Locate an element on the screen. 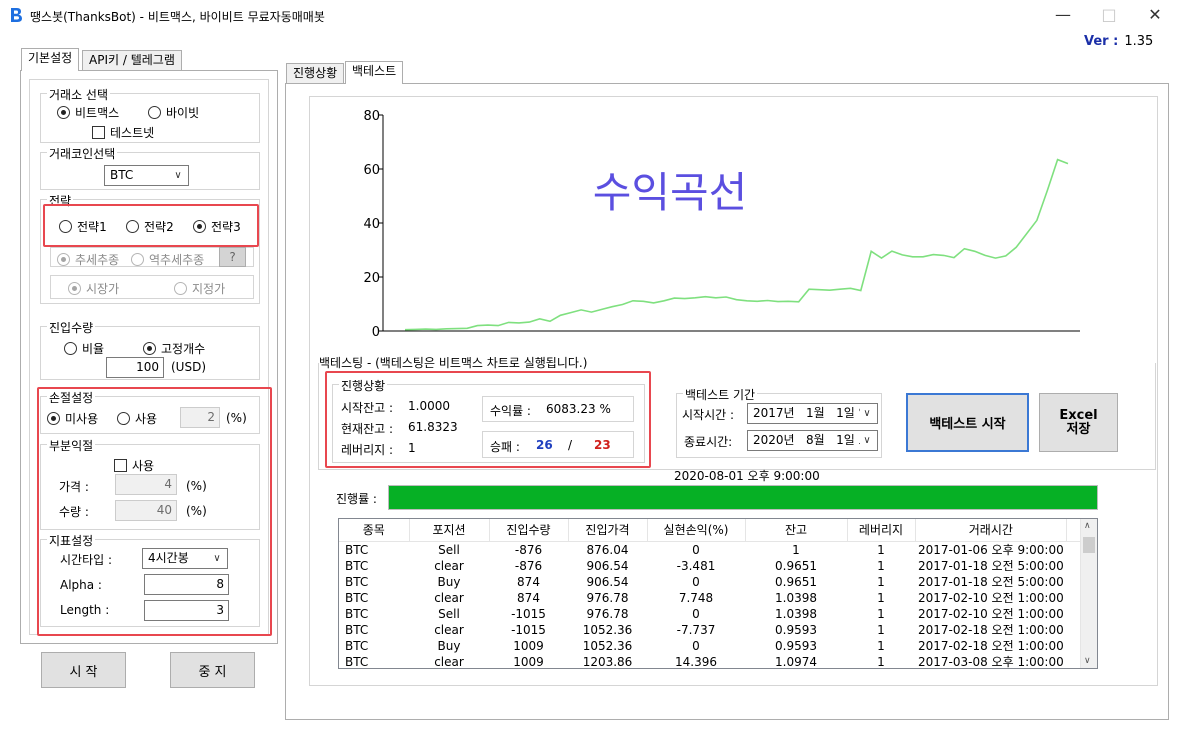 The width and height of the screenshot is (1178, 737). end-time-picker: 2020년 8월 1일 토. ∨ is located at coordinates (812, 440).